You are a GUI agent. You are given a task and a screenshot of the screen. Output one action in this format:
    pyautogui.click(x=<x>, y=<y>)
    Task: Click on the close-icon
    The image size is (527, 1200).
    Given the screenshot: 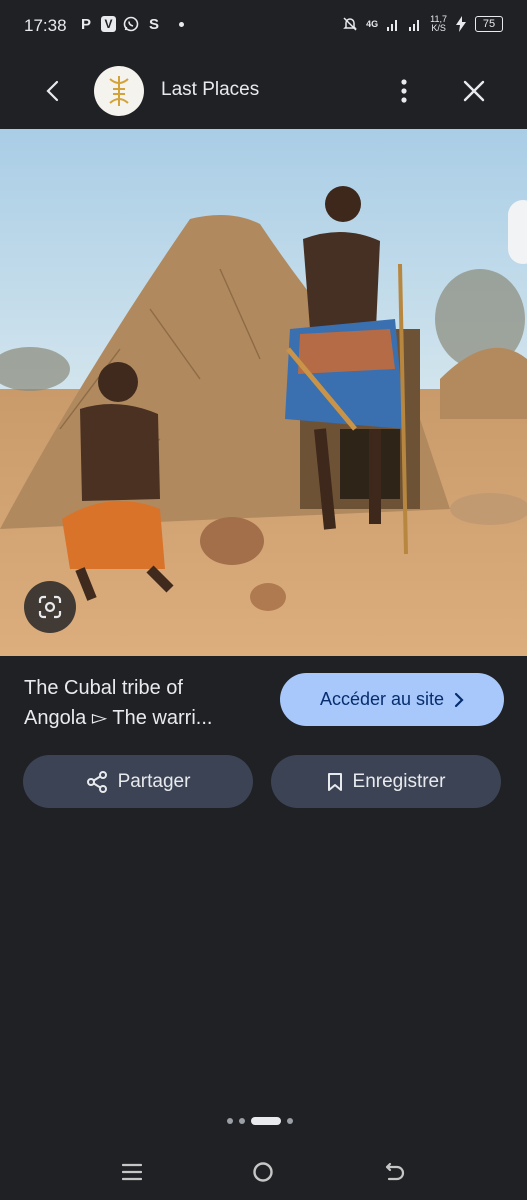 What is the action you would take?
    pyautogui.click(x=474, y=91)
    